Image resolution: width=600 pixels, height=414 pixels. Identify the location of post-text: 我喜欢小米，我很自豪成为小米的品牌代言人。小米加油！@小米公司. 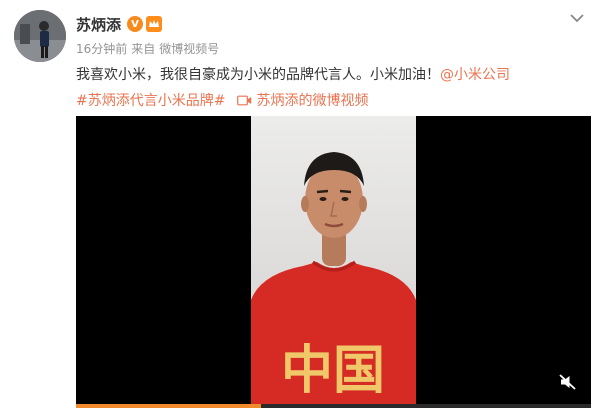
(293, 74).